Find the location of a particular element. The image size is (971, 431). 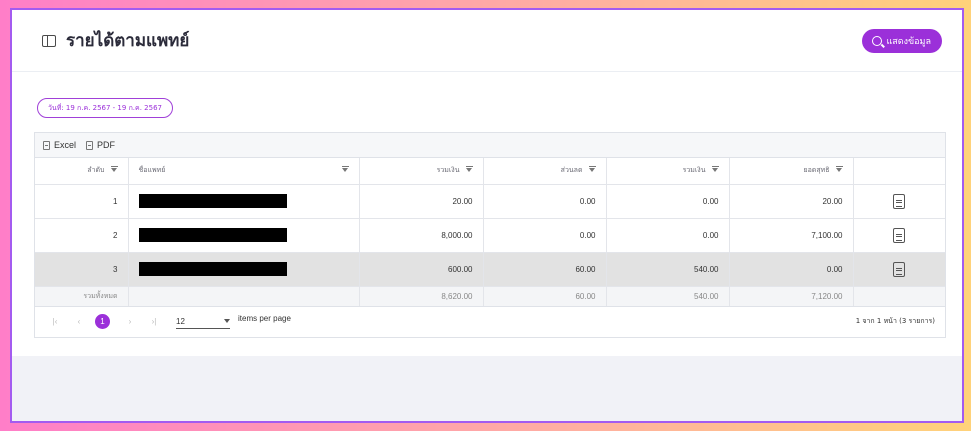

summary-label: รวมทั้งหมด is located at coordinates (82, 296).